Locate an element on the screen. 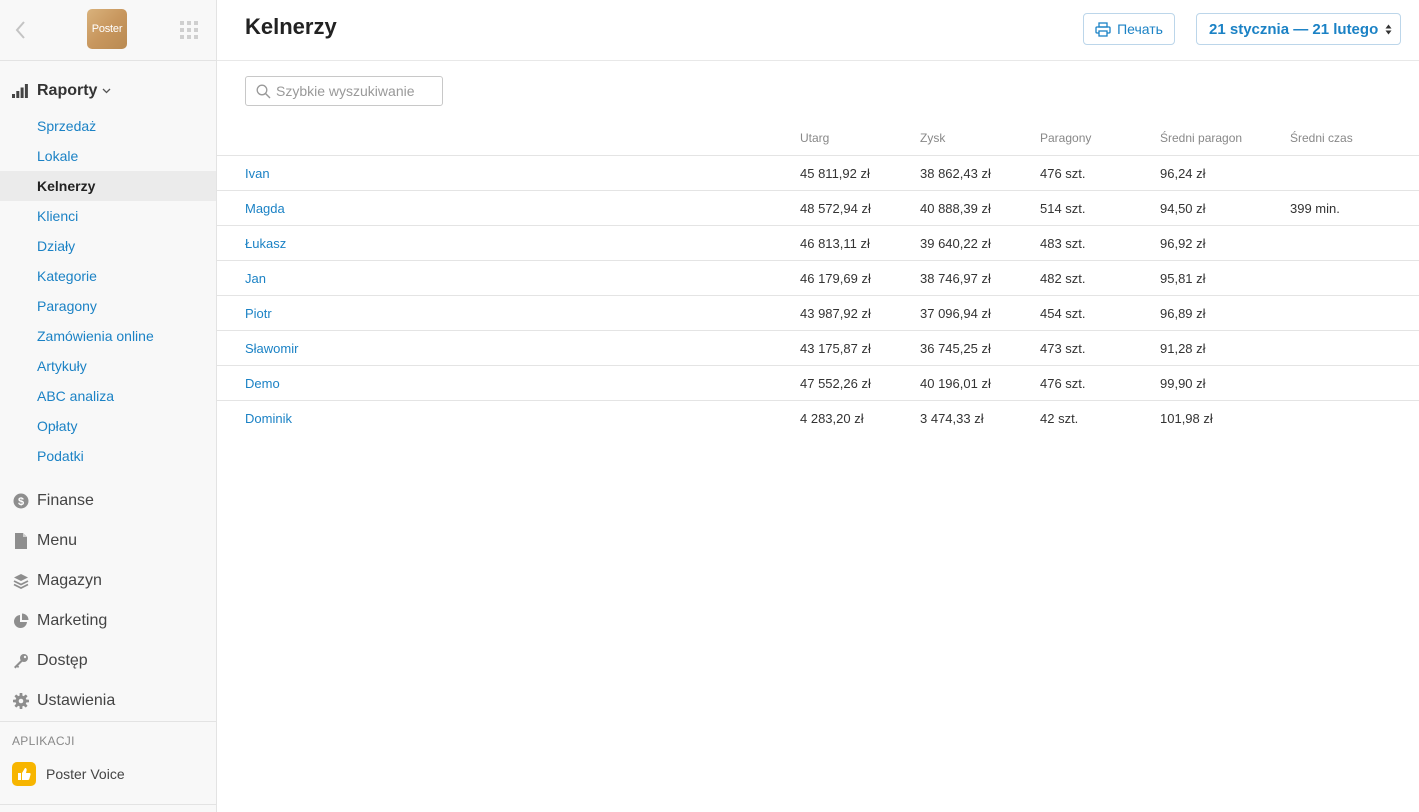  apps-section-title: APLIKACJI is located at coordinates (43, 741).